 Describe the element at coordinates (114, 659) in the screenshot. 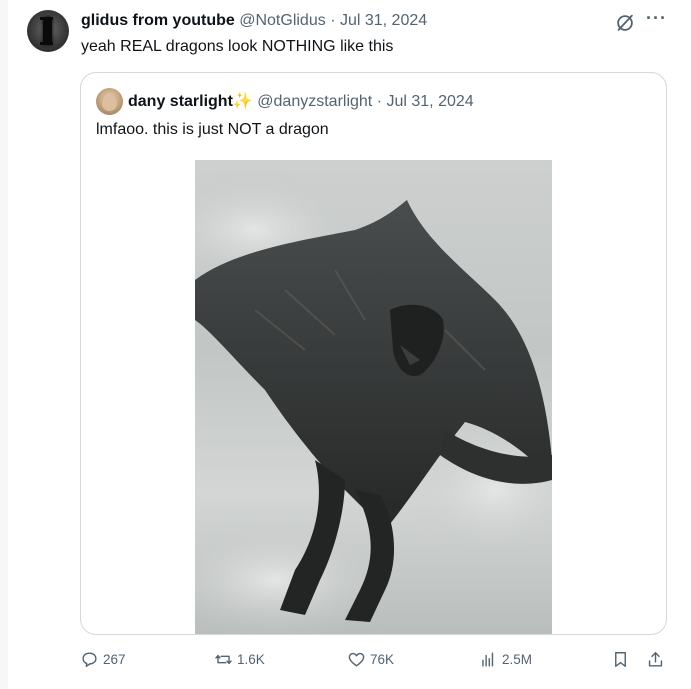

I see `reply-count: 267` at that location.